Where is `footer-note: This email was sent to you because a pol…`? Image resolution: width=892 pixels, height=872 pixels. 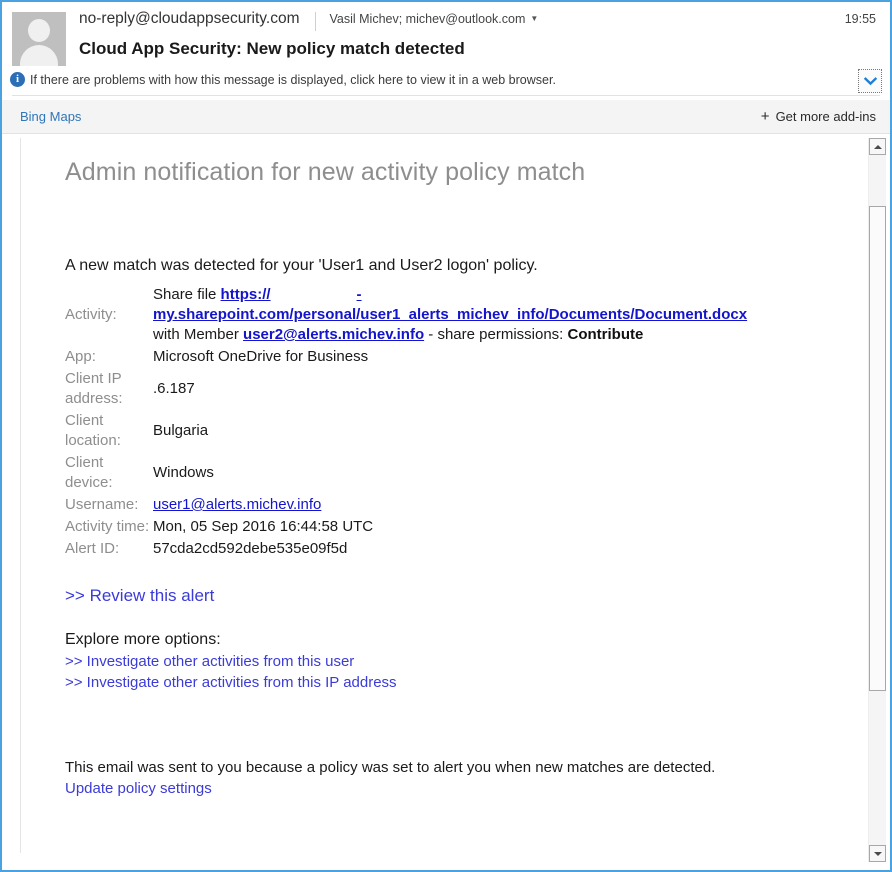 footer-note: This email was sent to you because a pol… is located at coordinates (390, 768).